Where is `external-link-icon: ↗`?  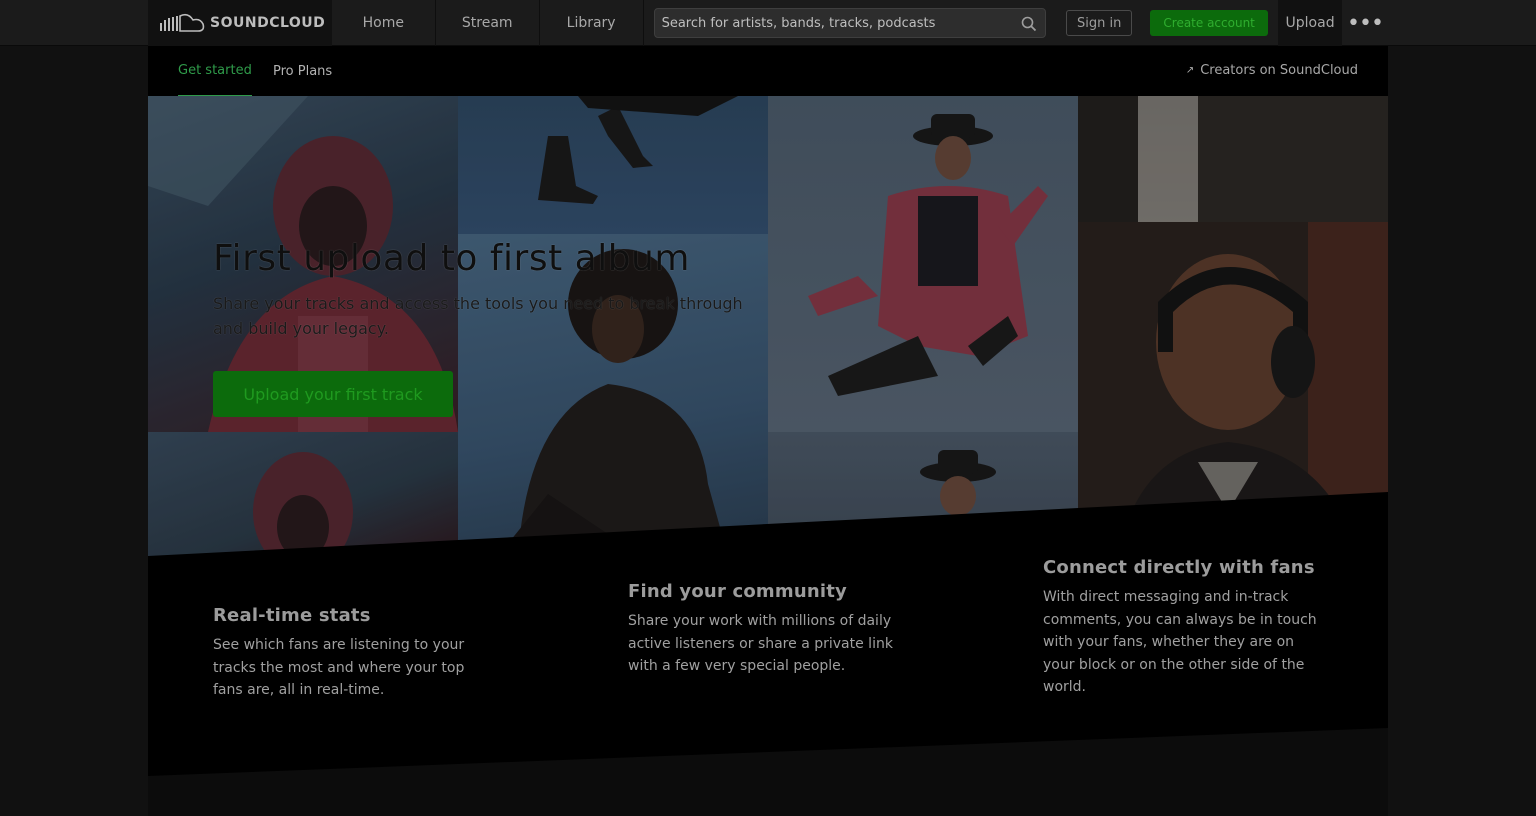
external-link-icon: ↗ is located at coordinates (1190, 70).